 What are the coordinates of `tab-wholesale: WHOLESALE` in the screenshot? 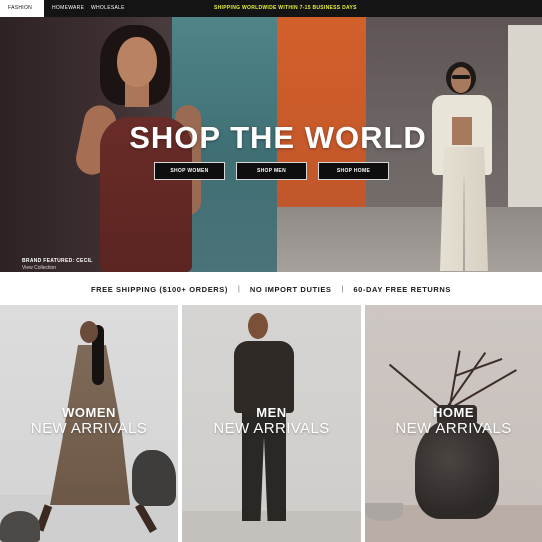 It's located at (108, 8).